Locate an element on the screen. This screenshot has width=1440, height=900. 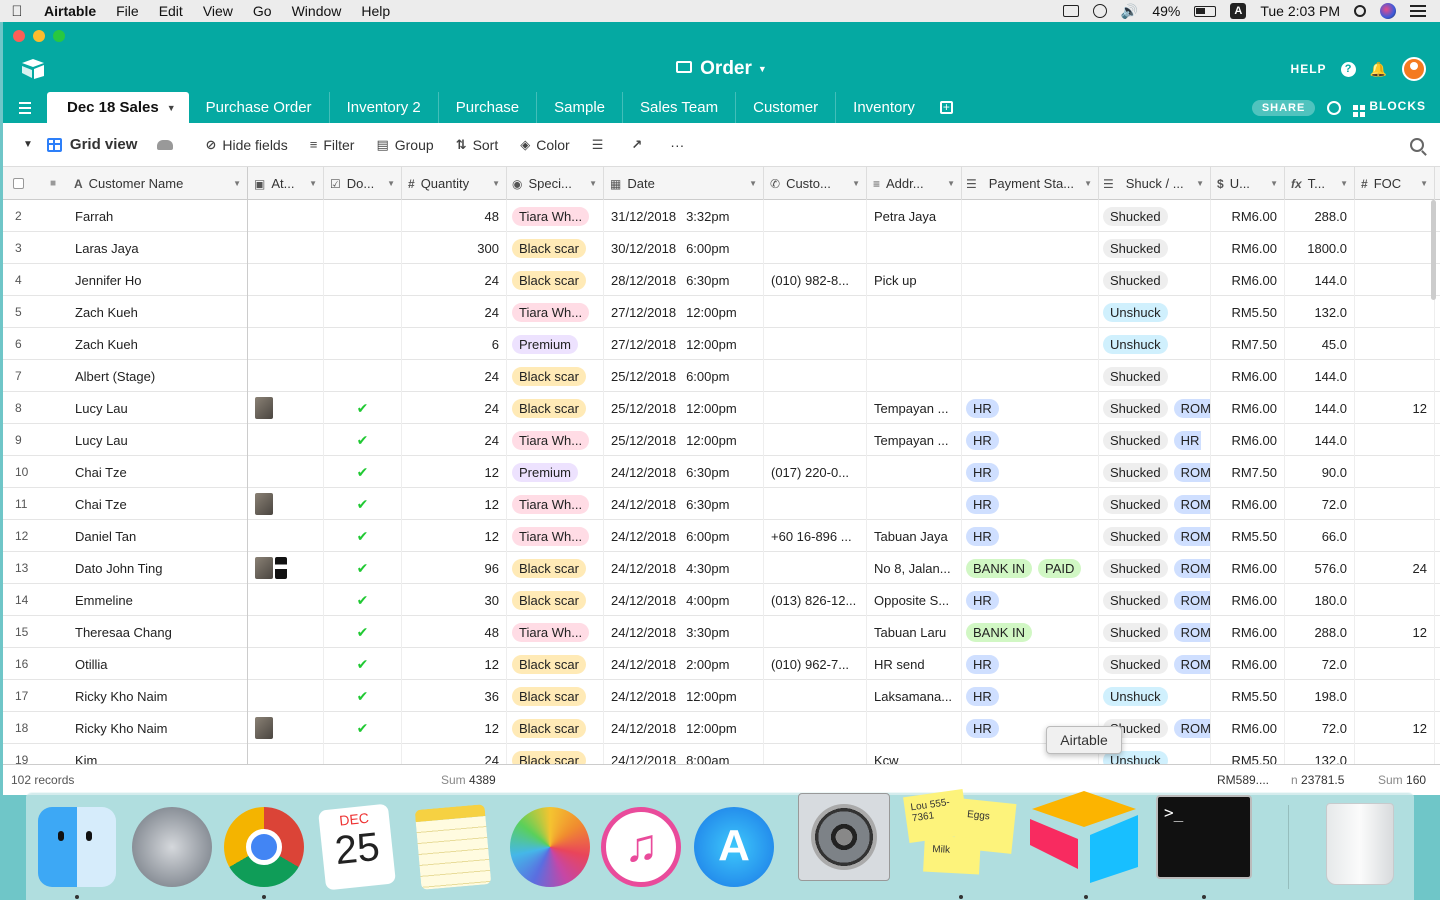
payment-status-cell: BANK IN PAID is located at coordinates (1030, 568).